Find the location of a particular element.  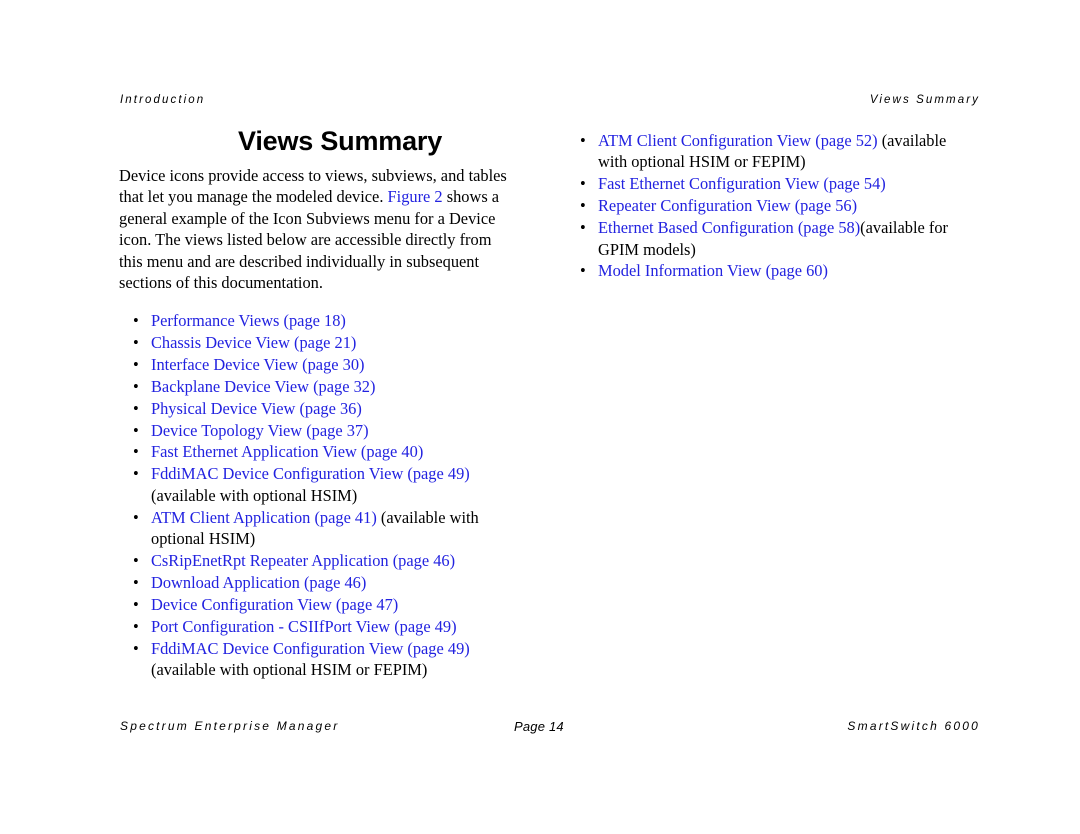

left-view-note-7: (available with optional HSIM) is located at coordinates (254, 495).